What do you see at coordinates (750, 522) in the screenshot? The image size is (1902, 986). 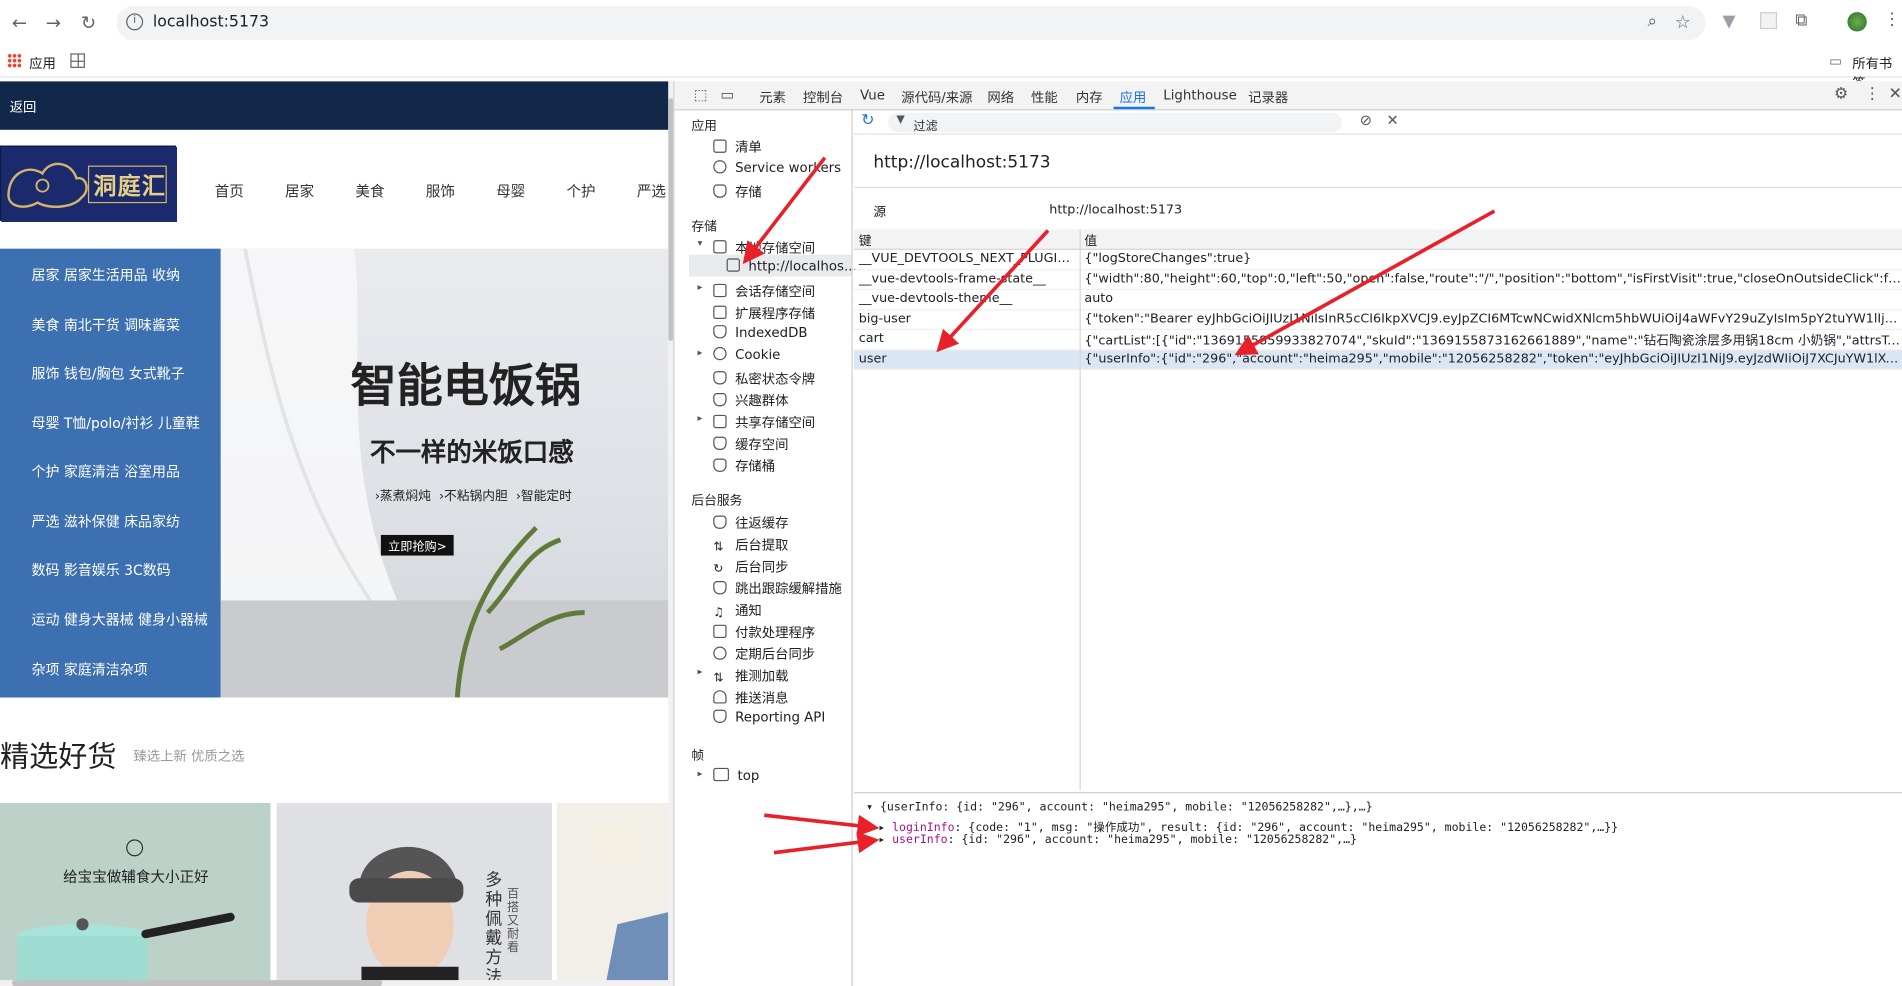 I see `sidebar-item-bfcache: 往返缓存` at bounding box center [750, 522].